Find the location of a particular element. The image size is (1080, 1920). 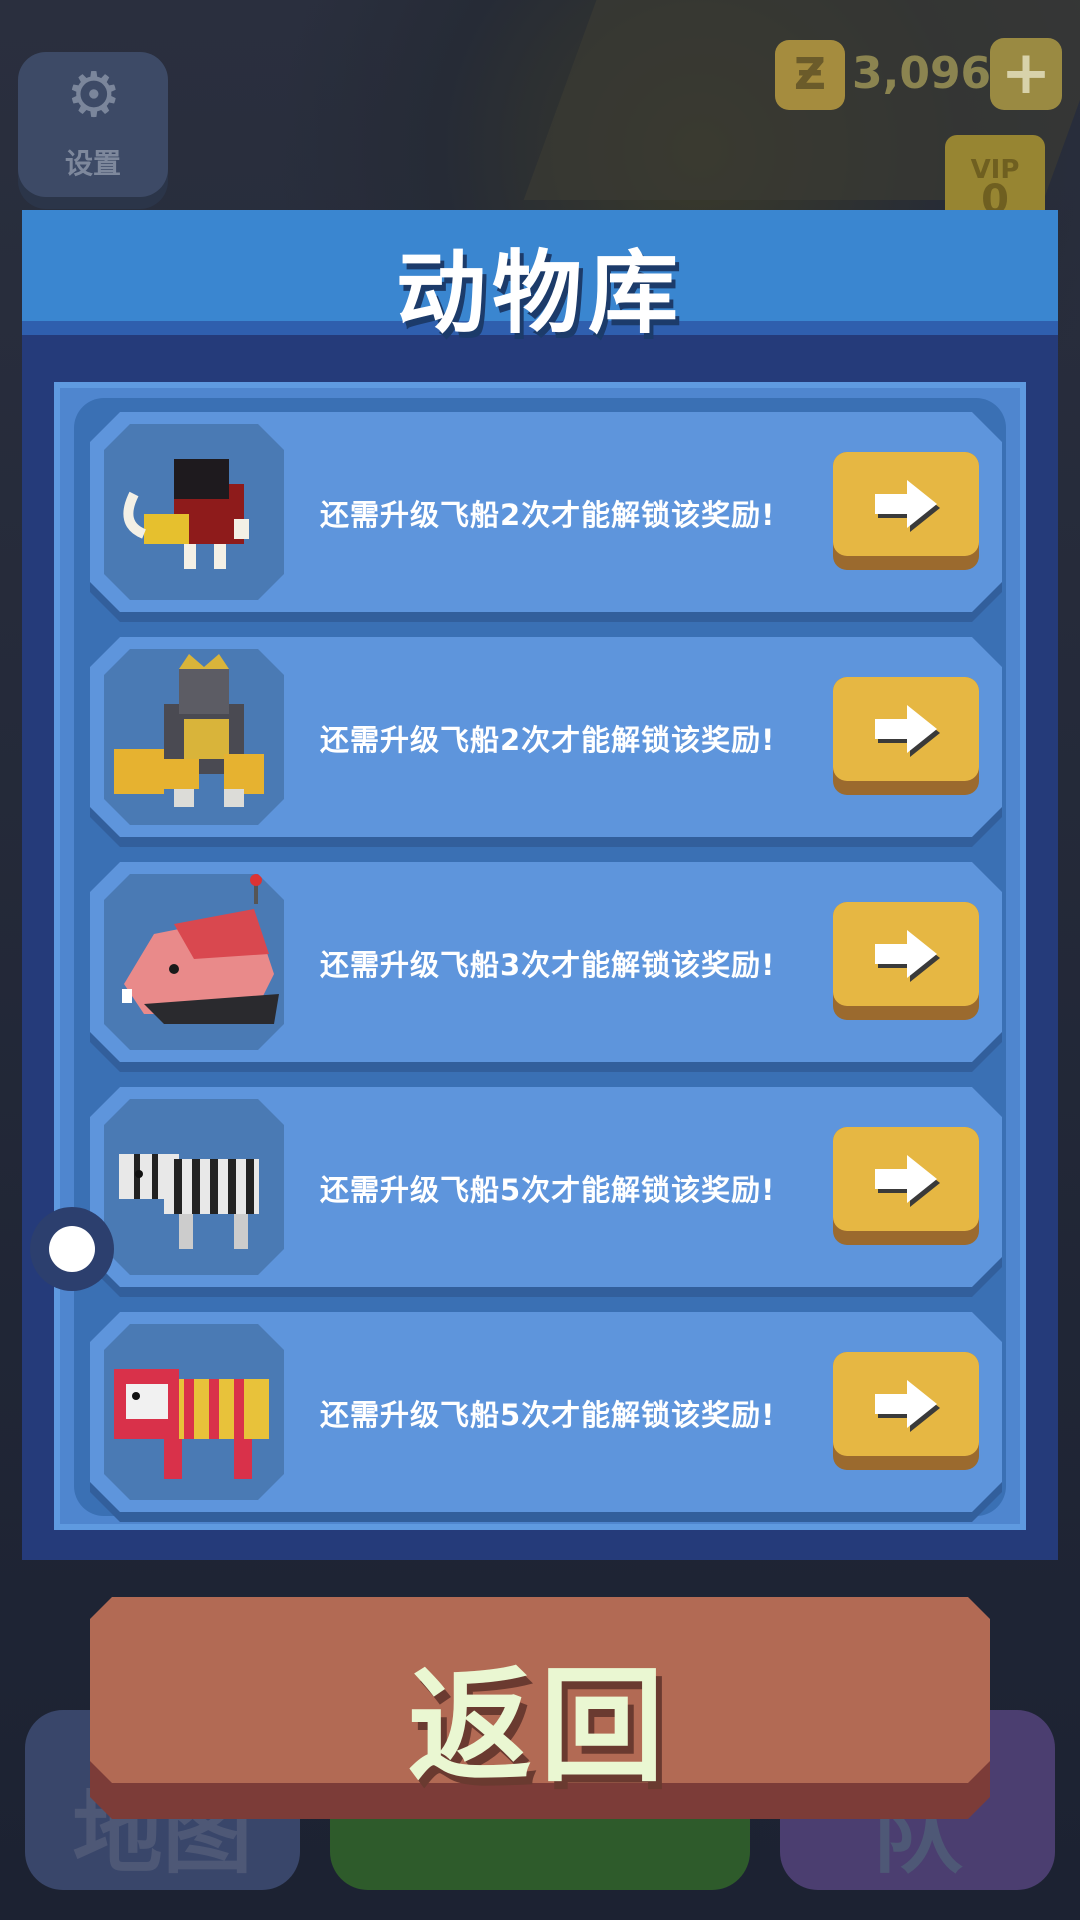

tiger-icon is located at coordinates (191, 1424).